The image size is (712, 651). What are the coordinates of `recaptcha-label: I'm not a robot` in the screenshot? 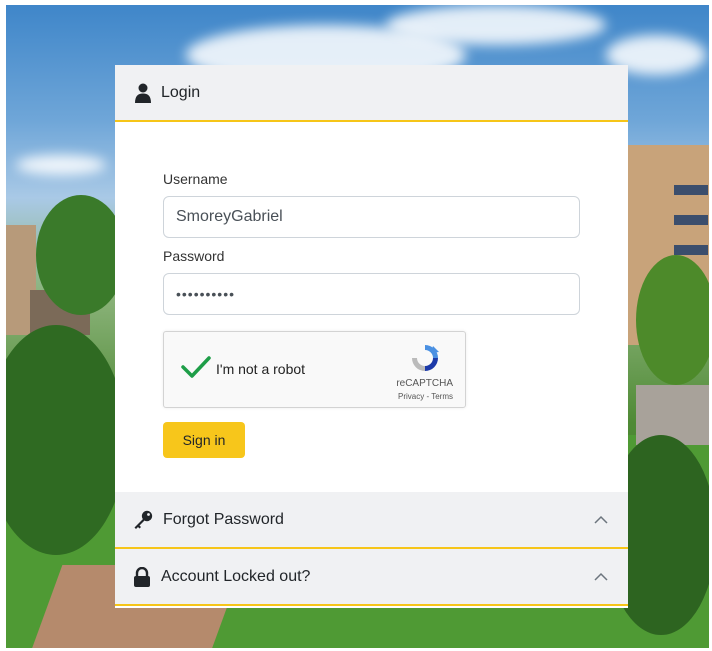 It's located at (261, 369).